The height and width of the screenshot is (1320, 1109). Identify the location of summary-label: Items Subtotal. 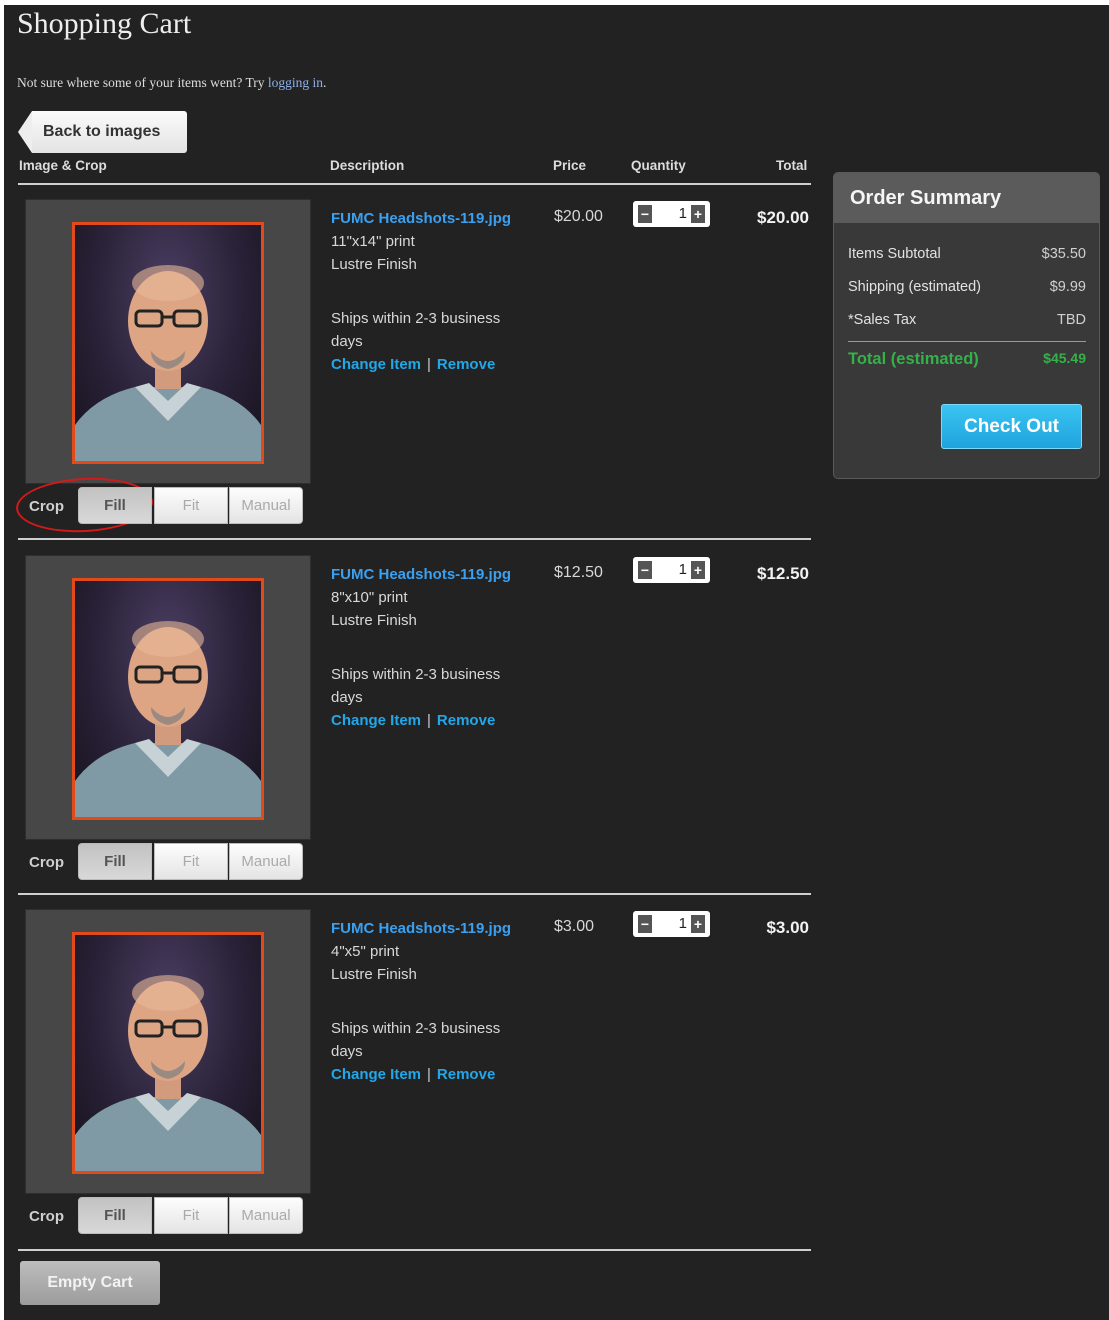
(894, 254).